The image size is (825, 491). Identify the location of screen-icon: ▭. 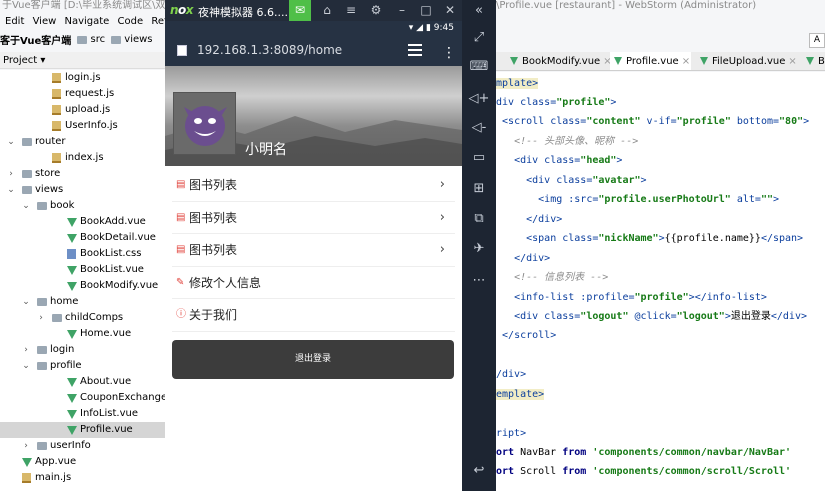
(479, 158).